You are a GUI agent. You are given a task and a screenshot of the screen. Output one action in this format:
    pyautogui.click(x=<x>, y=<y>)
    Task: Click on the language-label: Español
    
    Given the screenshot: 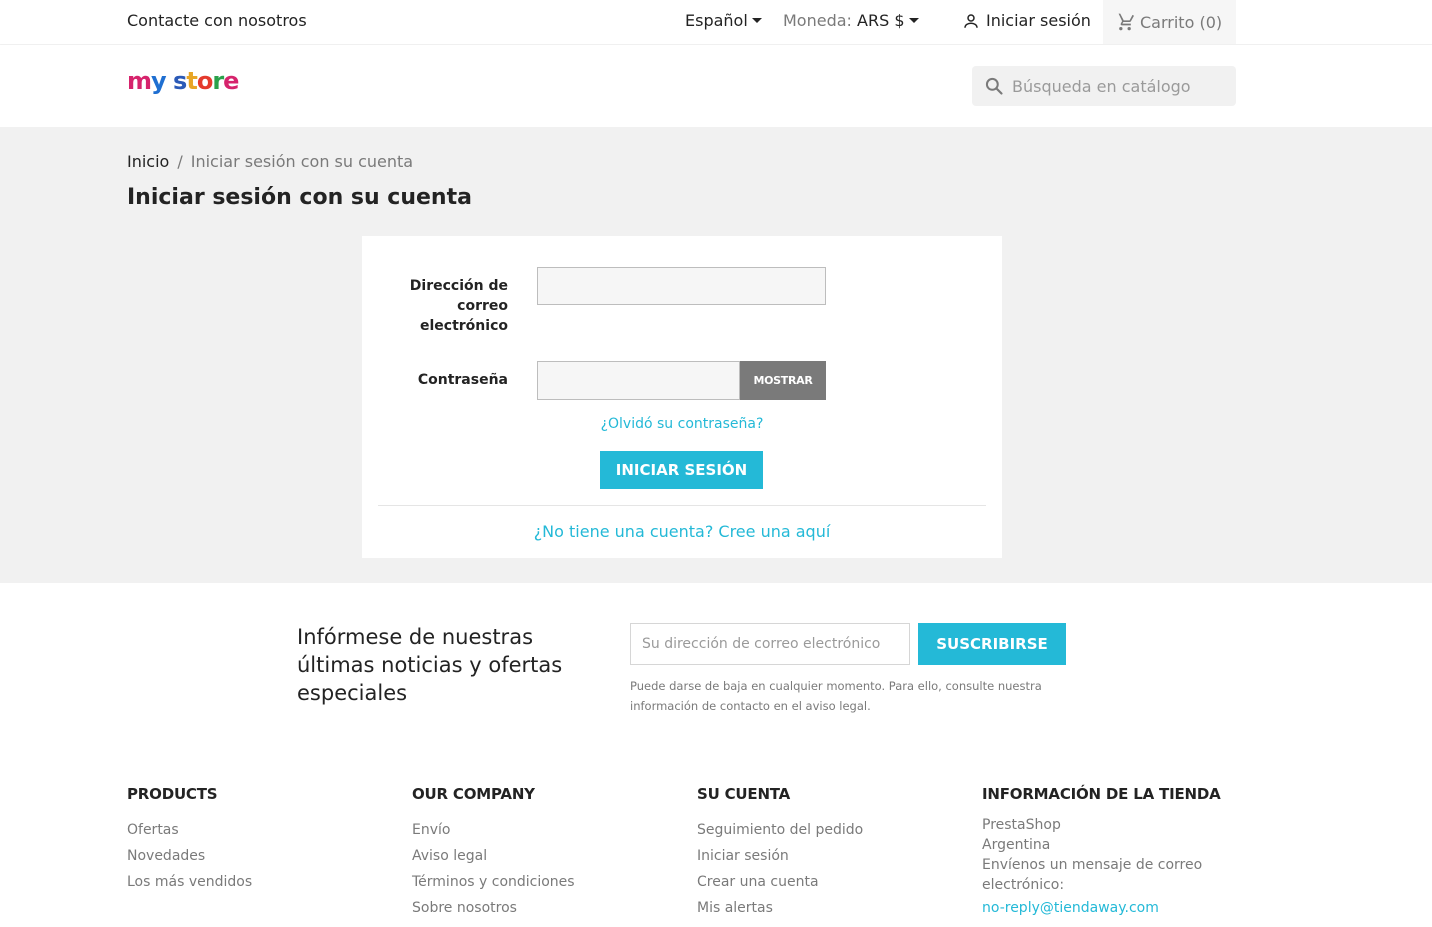 What is the action you would take?
    pyautogui.click(x=716, y=20)
    